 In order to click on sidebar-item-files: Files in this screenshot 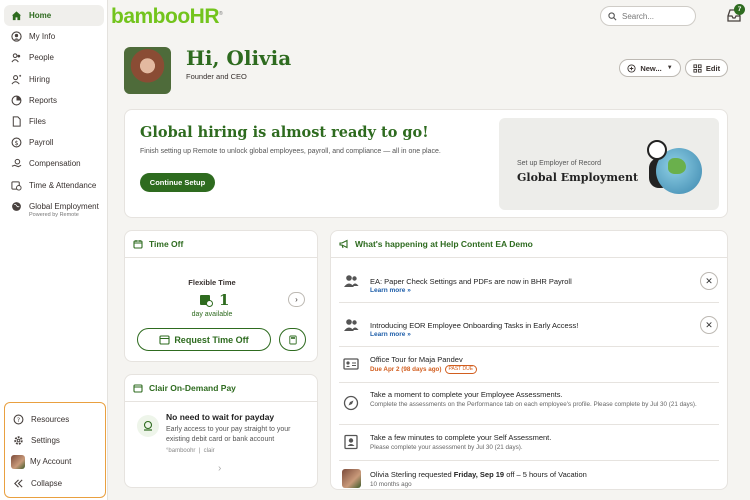, I will do `click(54, 121)`.